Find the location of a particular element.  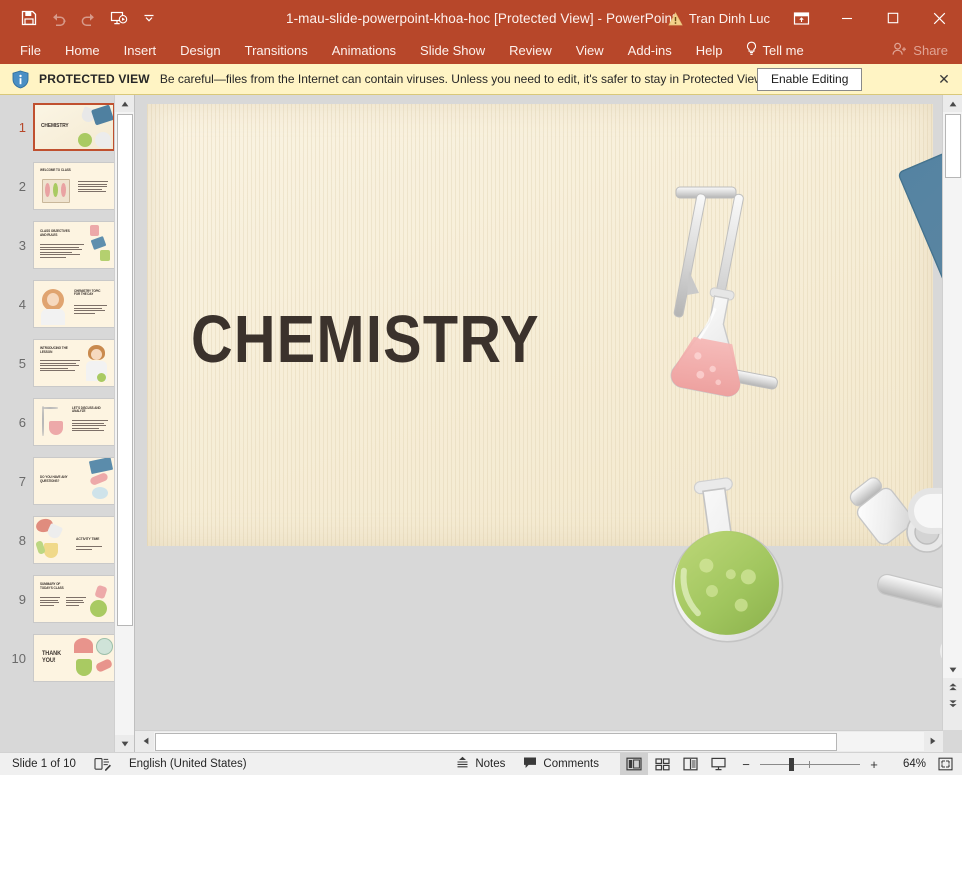

redo-button is located at coordinates (89, 18).